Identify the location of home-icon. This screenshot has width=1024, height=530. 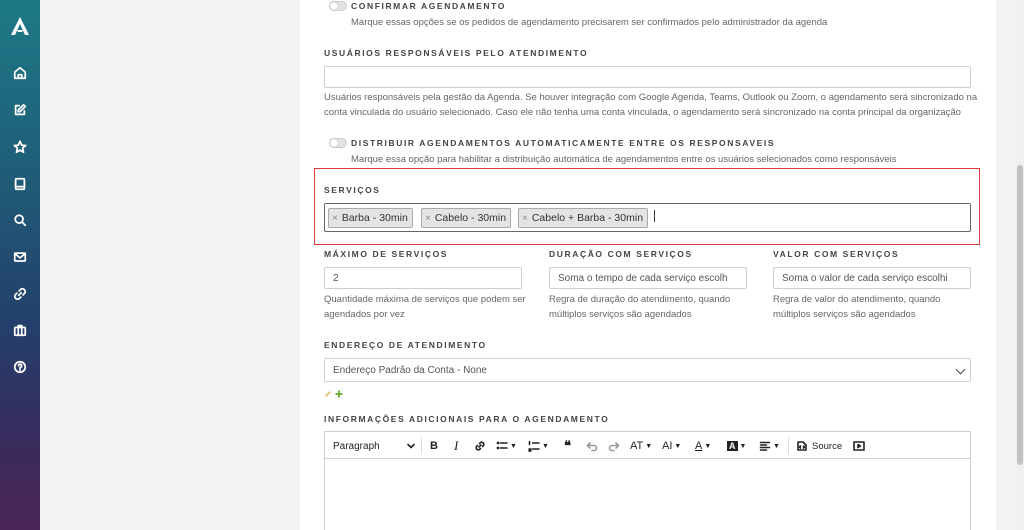
(20, 73).